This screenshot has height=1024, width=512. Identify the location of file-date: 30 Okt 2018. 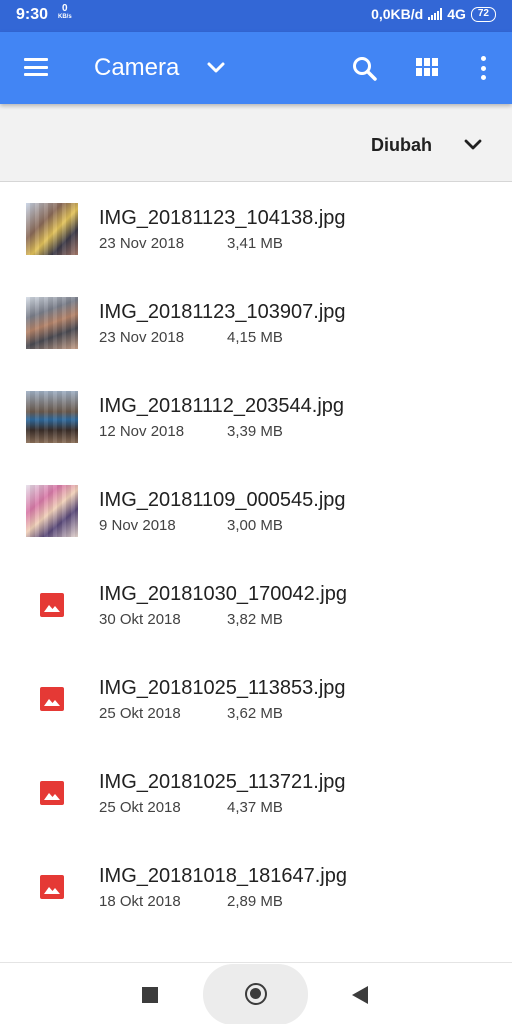
(140, 619).